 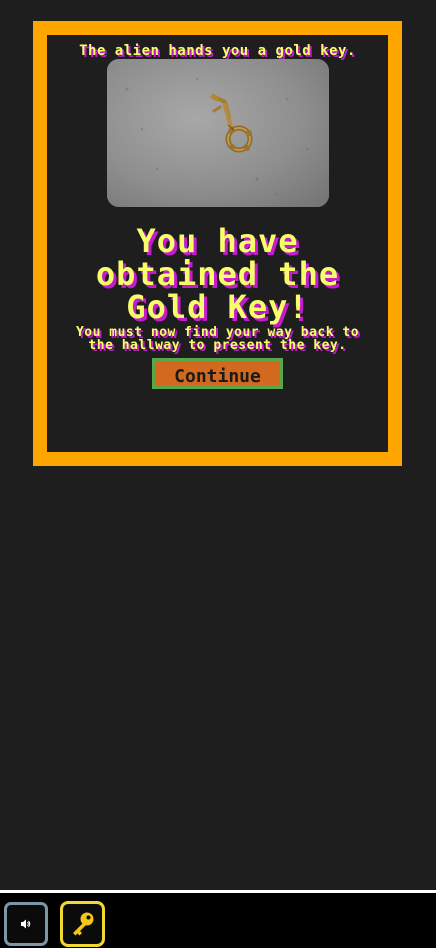 I want to click on bottom-toolbar, so click(x=218, y=919).